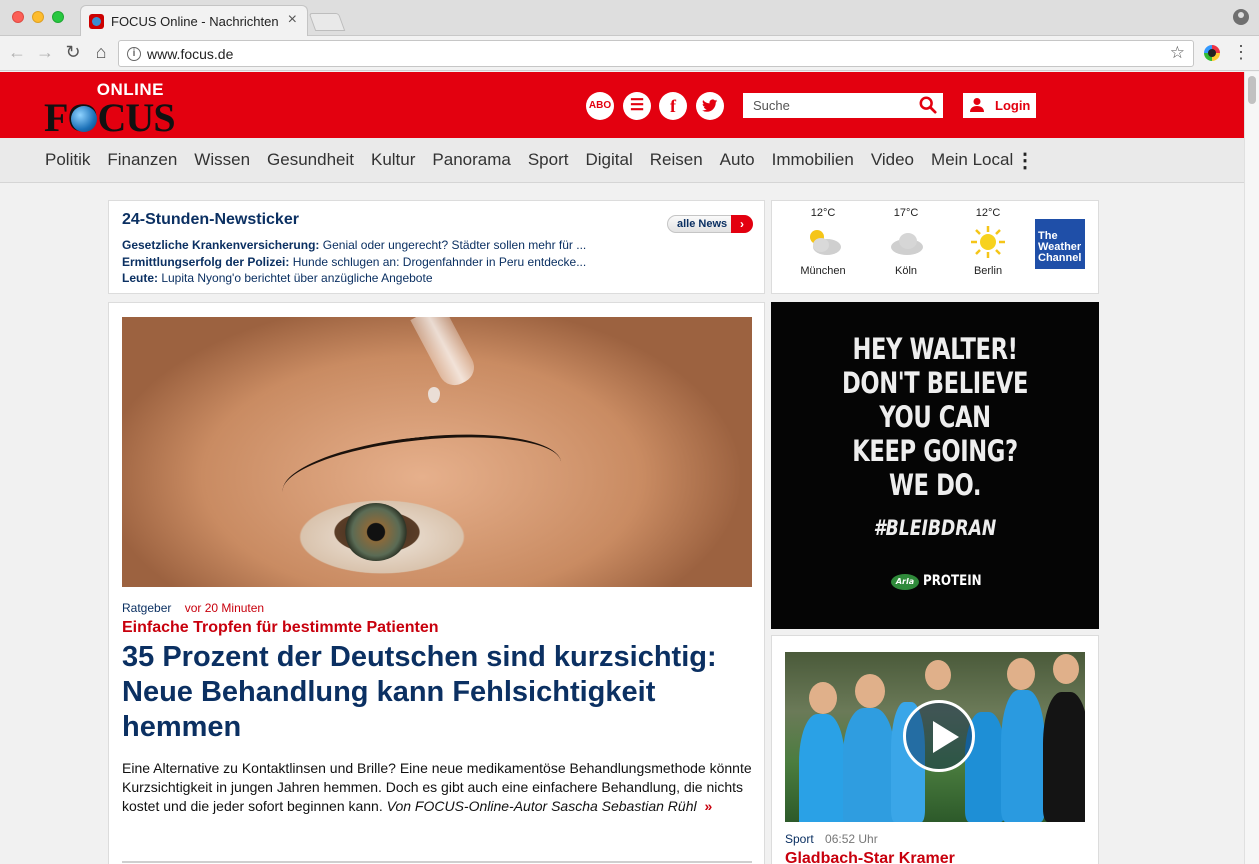 The image size is (1259, 864). What do you see at coordinates (1025, 160) in the screenshot?
I see `nav-more-icon: ⋮` at bounding box center [1025, 160].